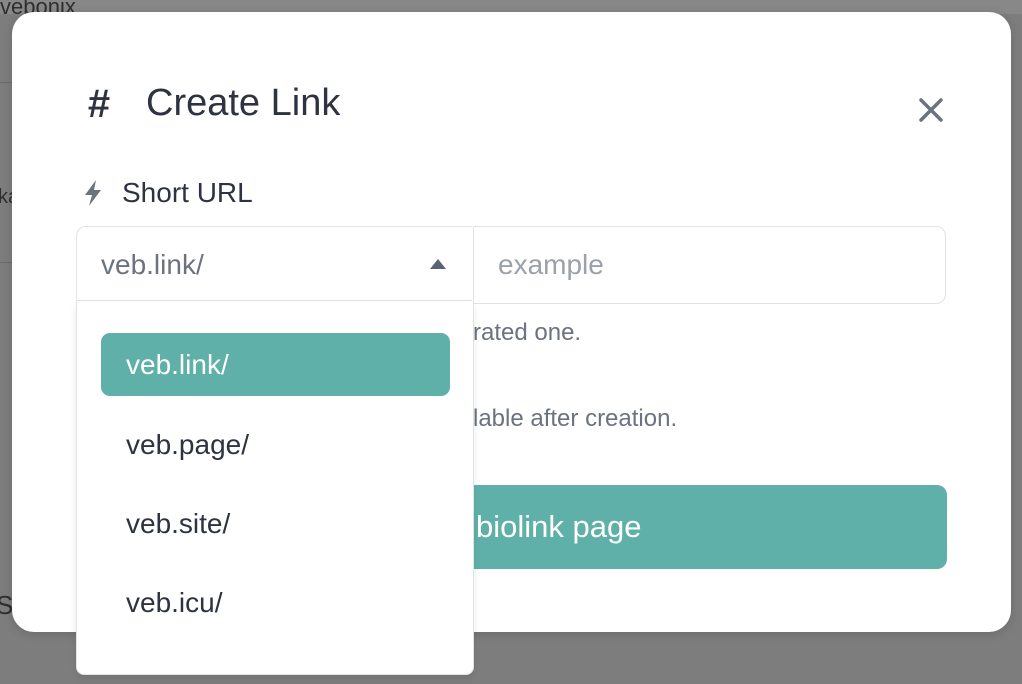  I want to click on caret-up-icon, so click(438, 264).